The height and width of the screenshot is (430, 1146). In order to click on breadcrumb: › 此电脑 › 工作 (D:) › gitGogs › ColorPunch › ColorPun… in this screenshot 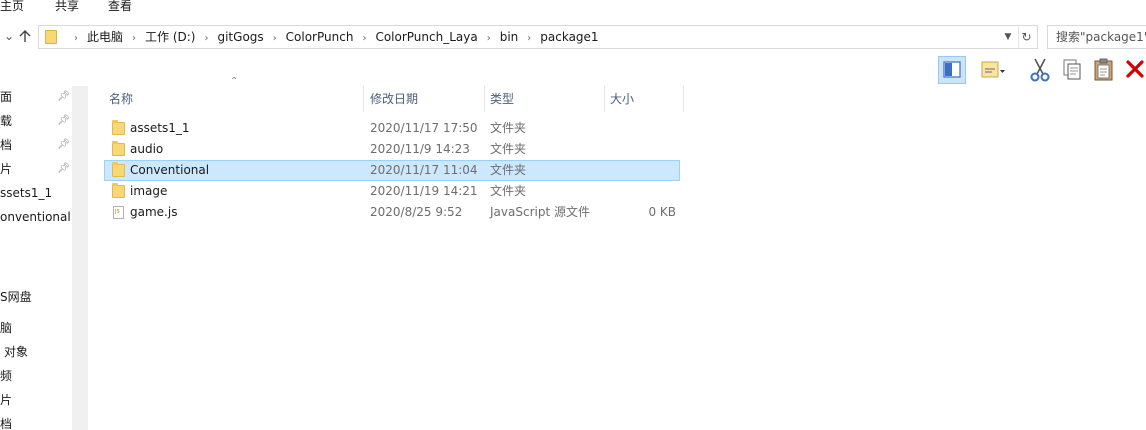, I will do `click(332, 37)`.